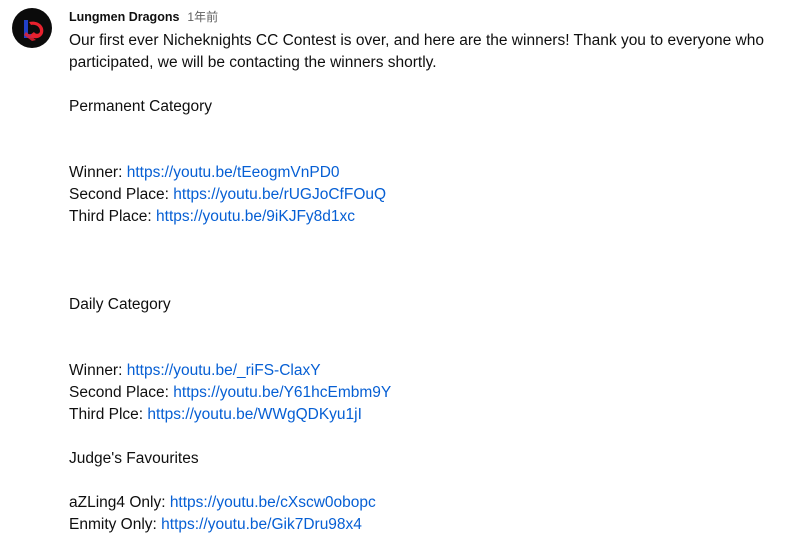  What do you see at coordinates (120, 304) in the screenshot?
I see `section-title: Daily Category` at bounding box center [120, 304].